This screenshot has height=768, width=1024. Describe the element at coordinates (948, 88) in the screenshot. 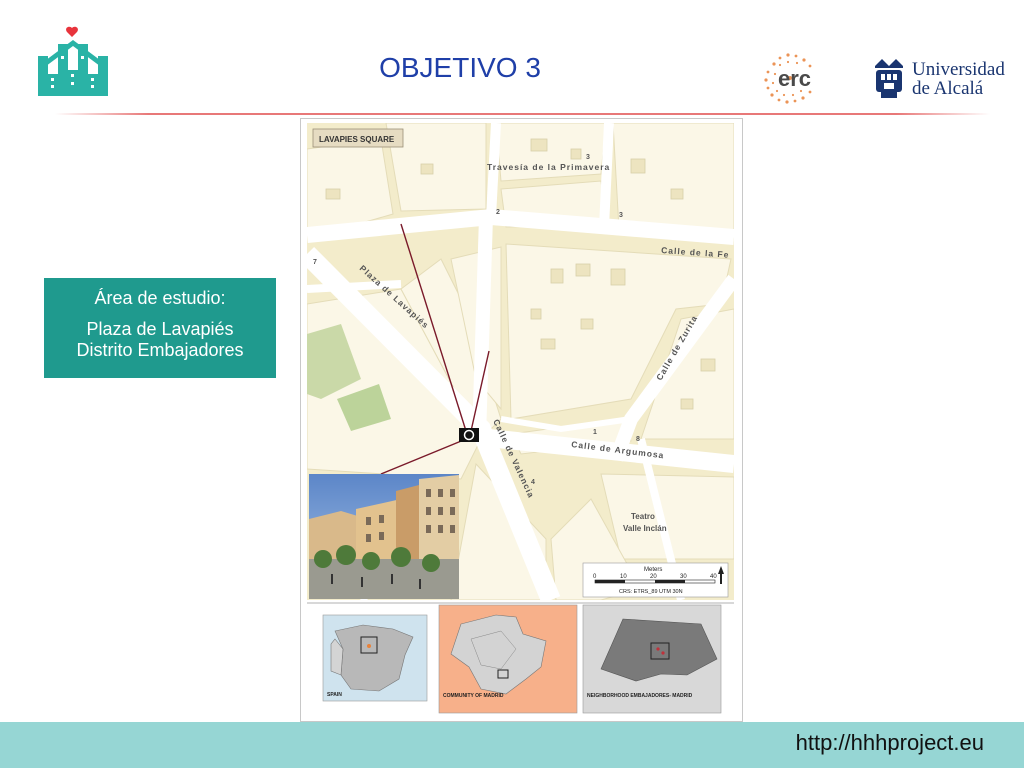

I see `university-name-line2: de Alcalá` at that location.